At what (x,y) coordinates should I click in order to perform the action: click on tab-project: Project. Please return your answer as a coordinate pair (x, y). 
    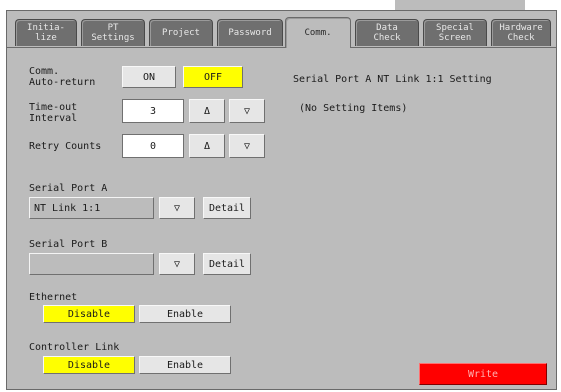
    Looking at the image, I should click on (181, 32).